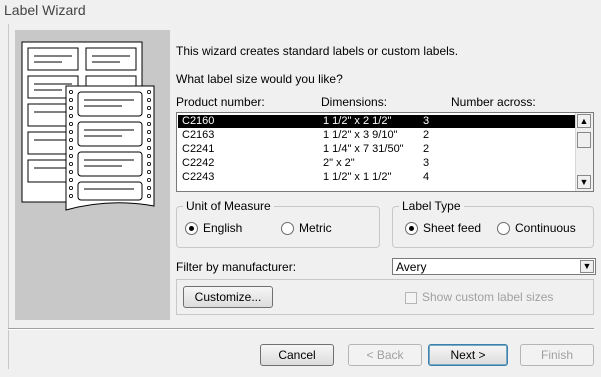  I want to click on unit-of-measure-group: Unit of Measure English Metric, so click(278, 223).